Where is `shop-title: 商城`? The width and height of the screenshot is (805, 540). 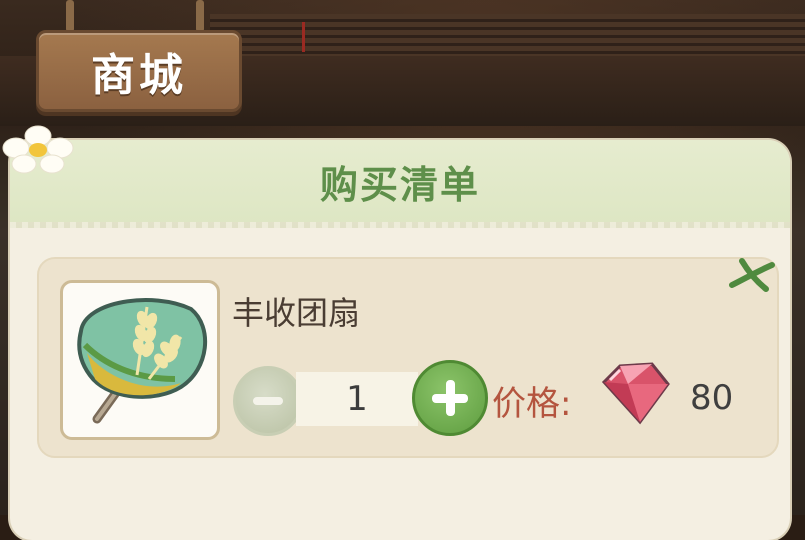
shop-title: 商城 is located at coordinates (139, 75).